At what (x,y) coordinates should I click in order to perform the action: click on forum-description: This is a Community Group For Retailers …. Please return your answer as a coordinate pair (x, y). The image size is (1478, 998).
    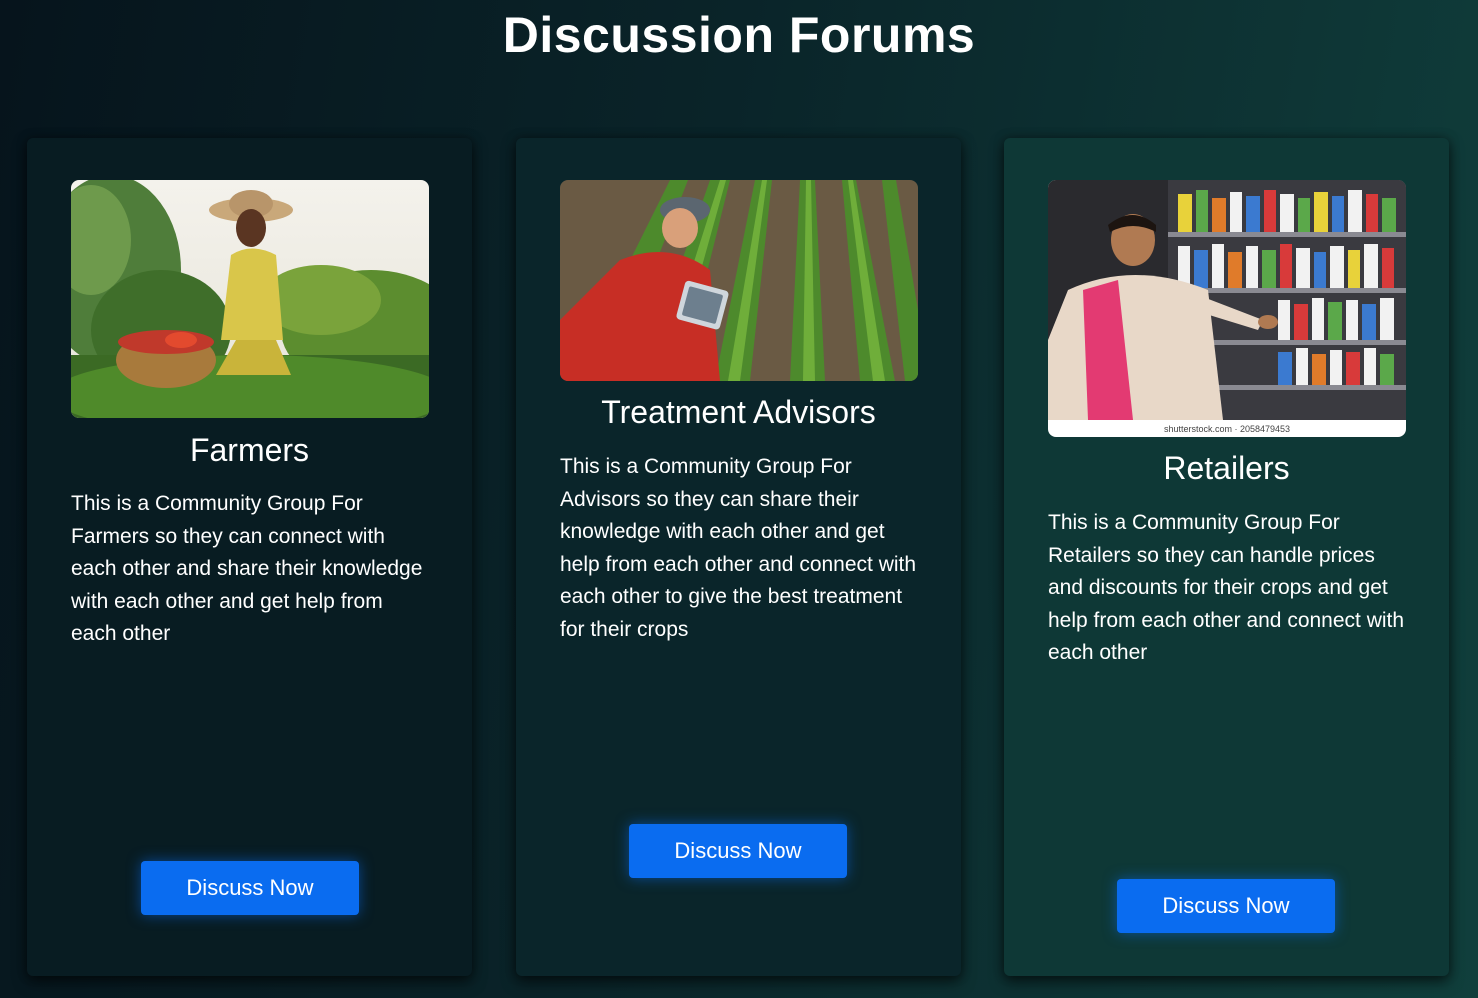
    Looking at the image, I should click on (1226, 587).